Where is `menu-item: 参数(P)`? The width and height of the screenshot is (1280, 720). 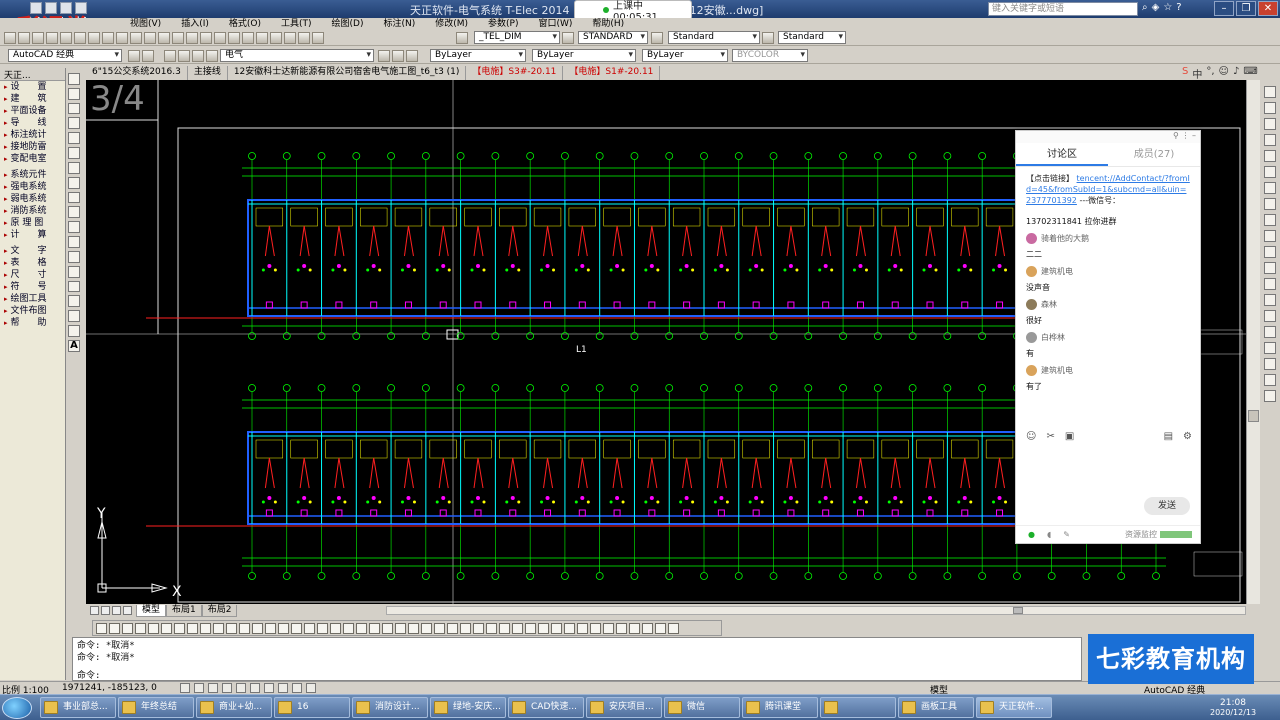
menu-item: 参数(P) is located at coordinates (503, 24).